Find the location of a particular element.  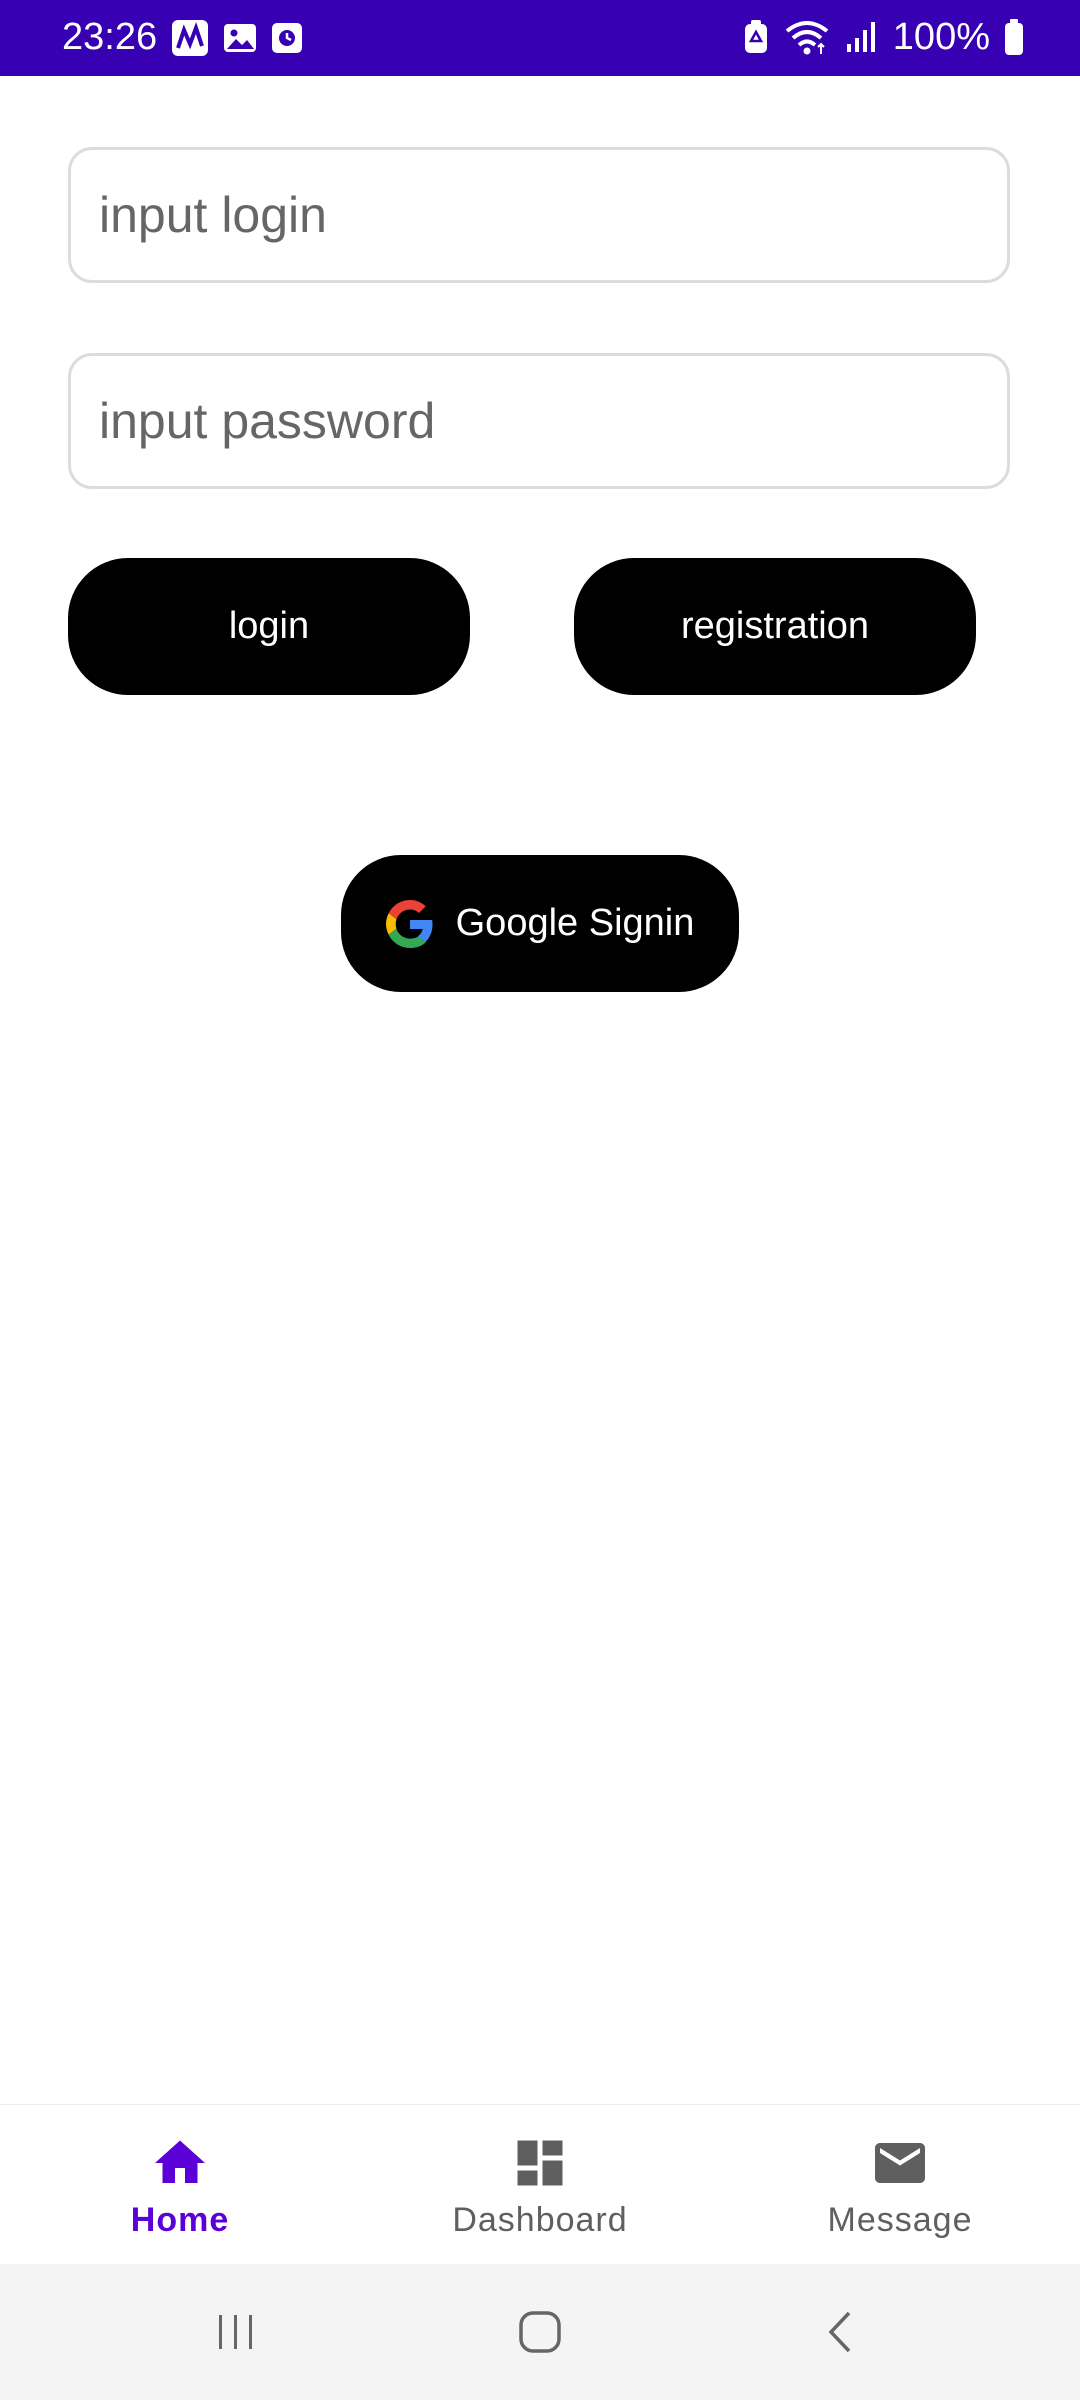

bottom-navigation: Home Dashboard Message is located at coordinates (540, 2184).